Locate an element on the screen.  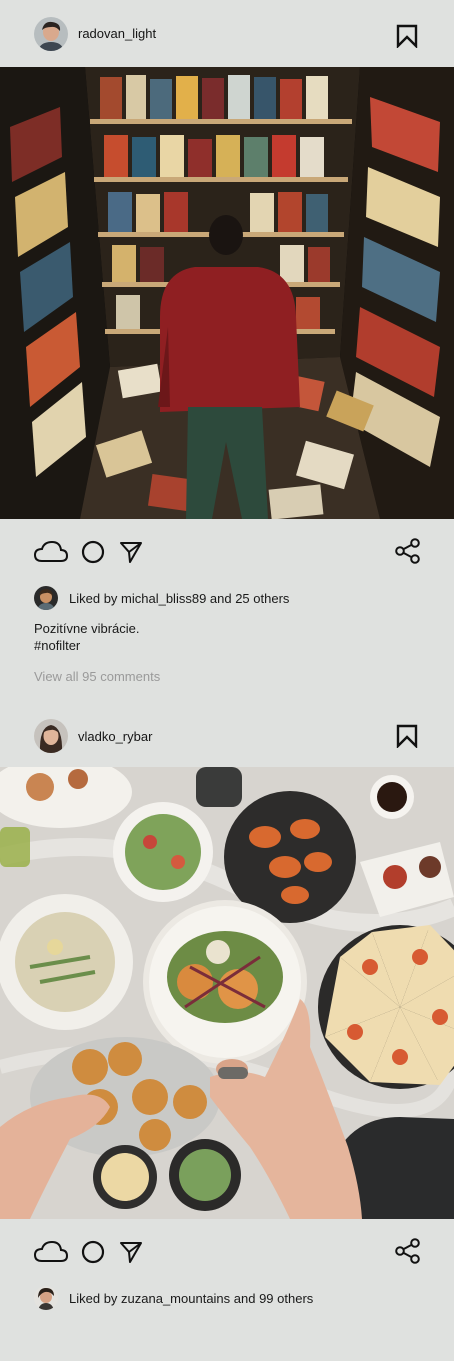
post-header: radovan_light is located at coordinates (227, 33).